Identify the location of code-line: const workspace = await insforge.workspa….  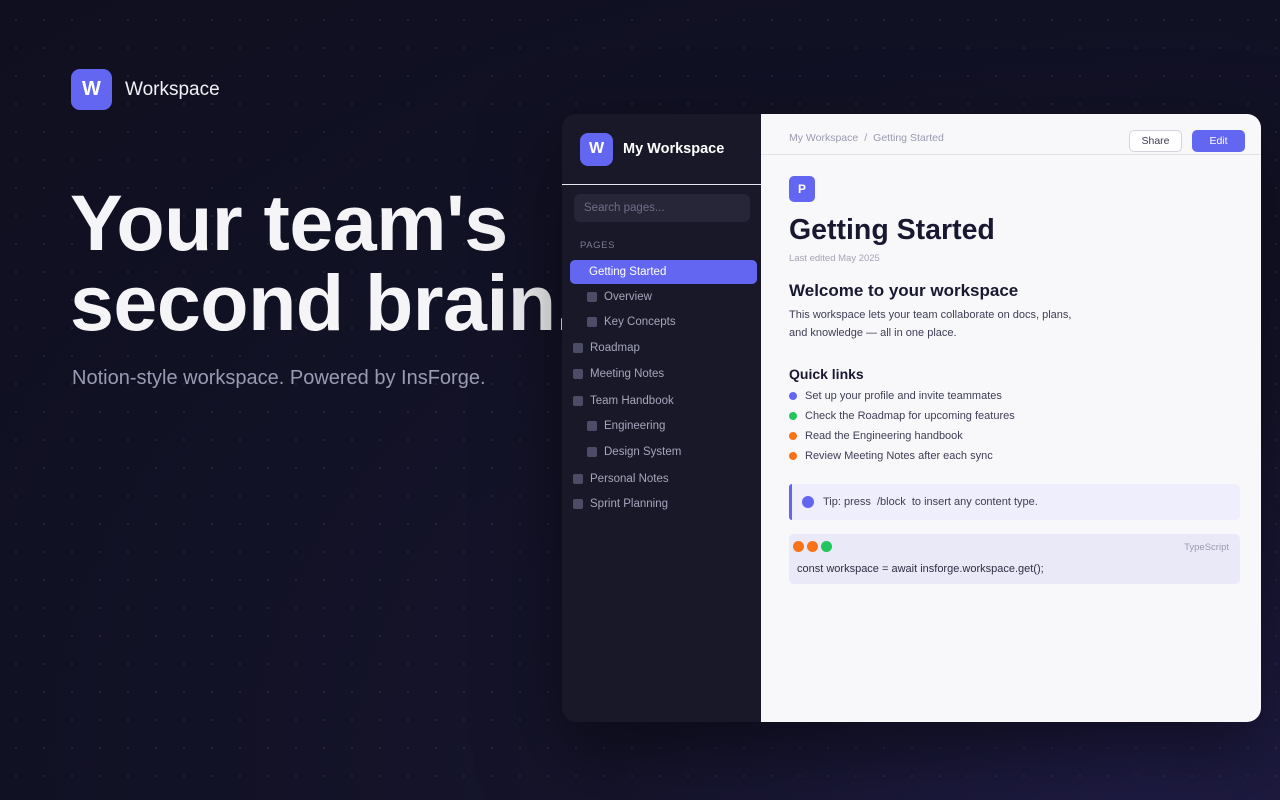
(920, 569).